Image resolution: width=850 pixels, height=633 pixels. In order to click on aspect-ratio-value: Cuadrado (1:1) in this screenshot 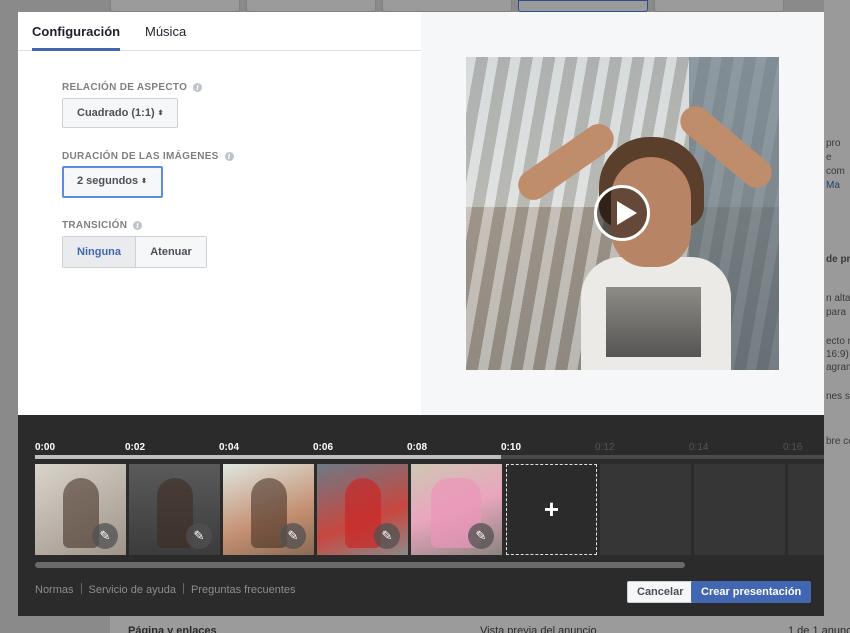, I will do `click(116, 113)`.